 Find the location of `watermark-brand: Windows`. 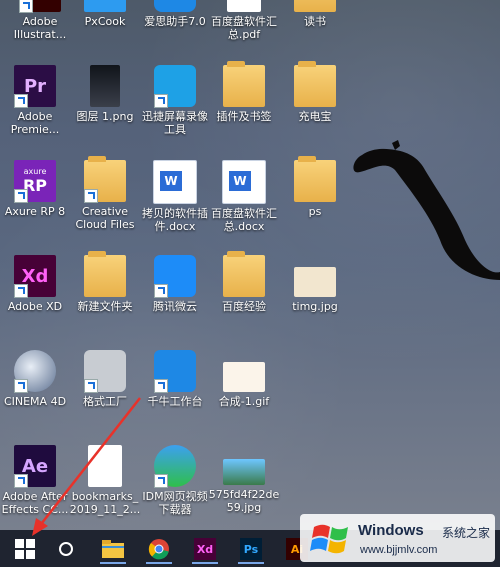

watermark-brand: Windows is located at coordinates (391, 530).